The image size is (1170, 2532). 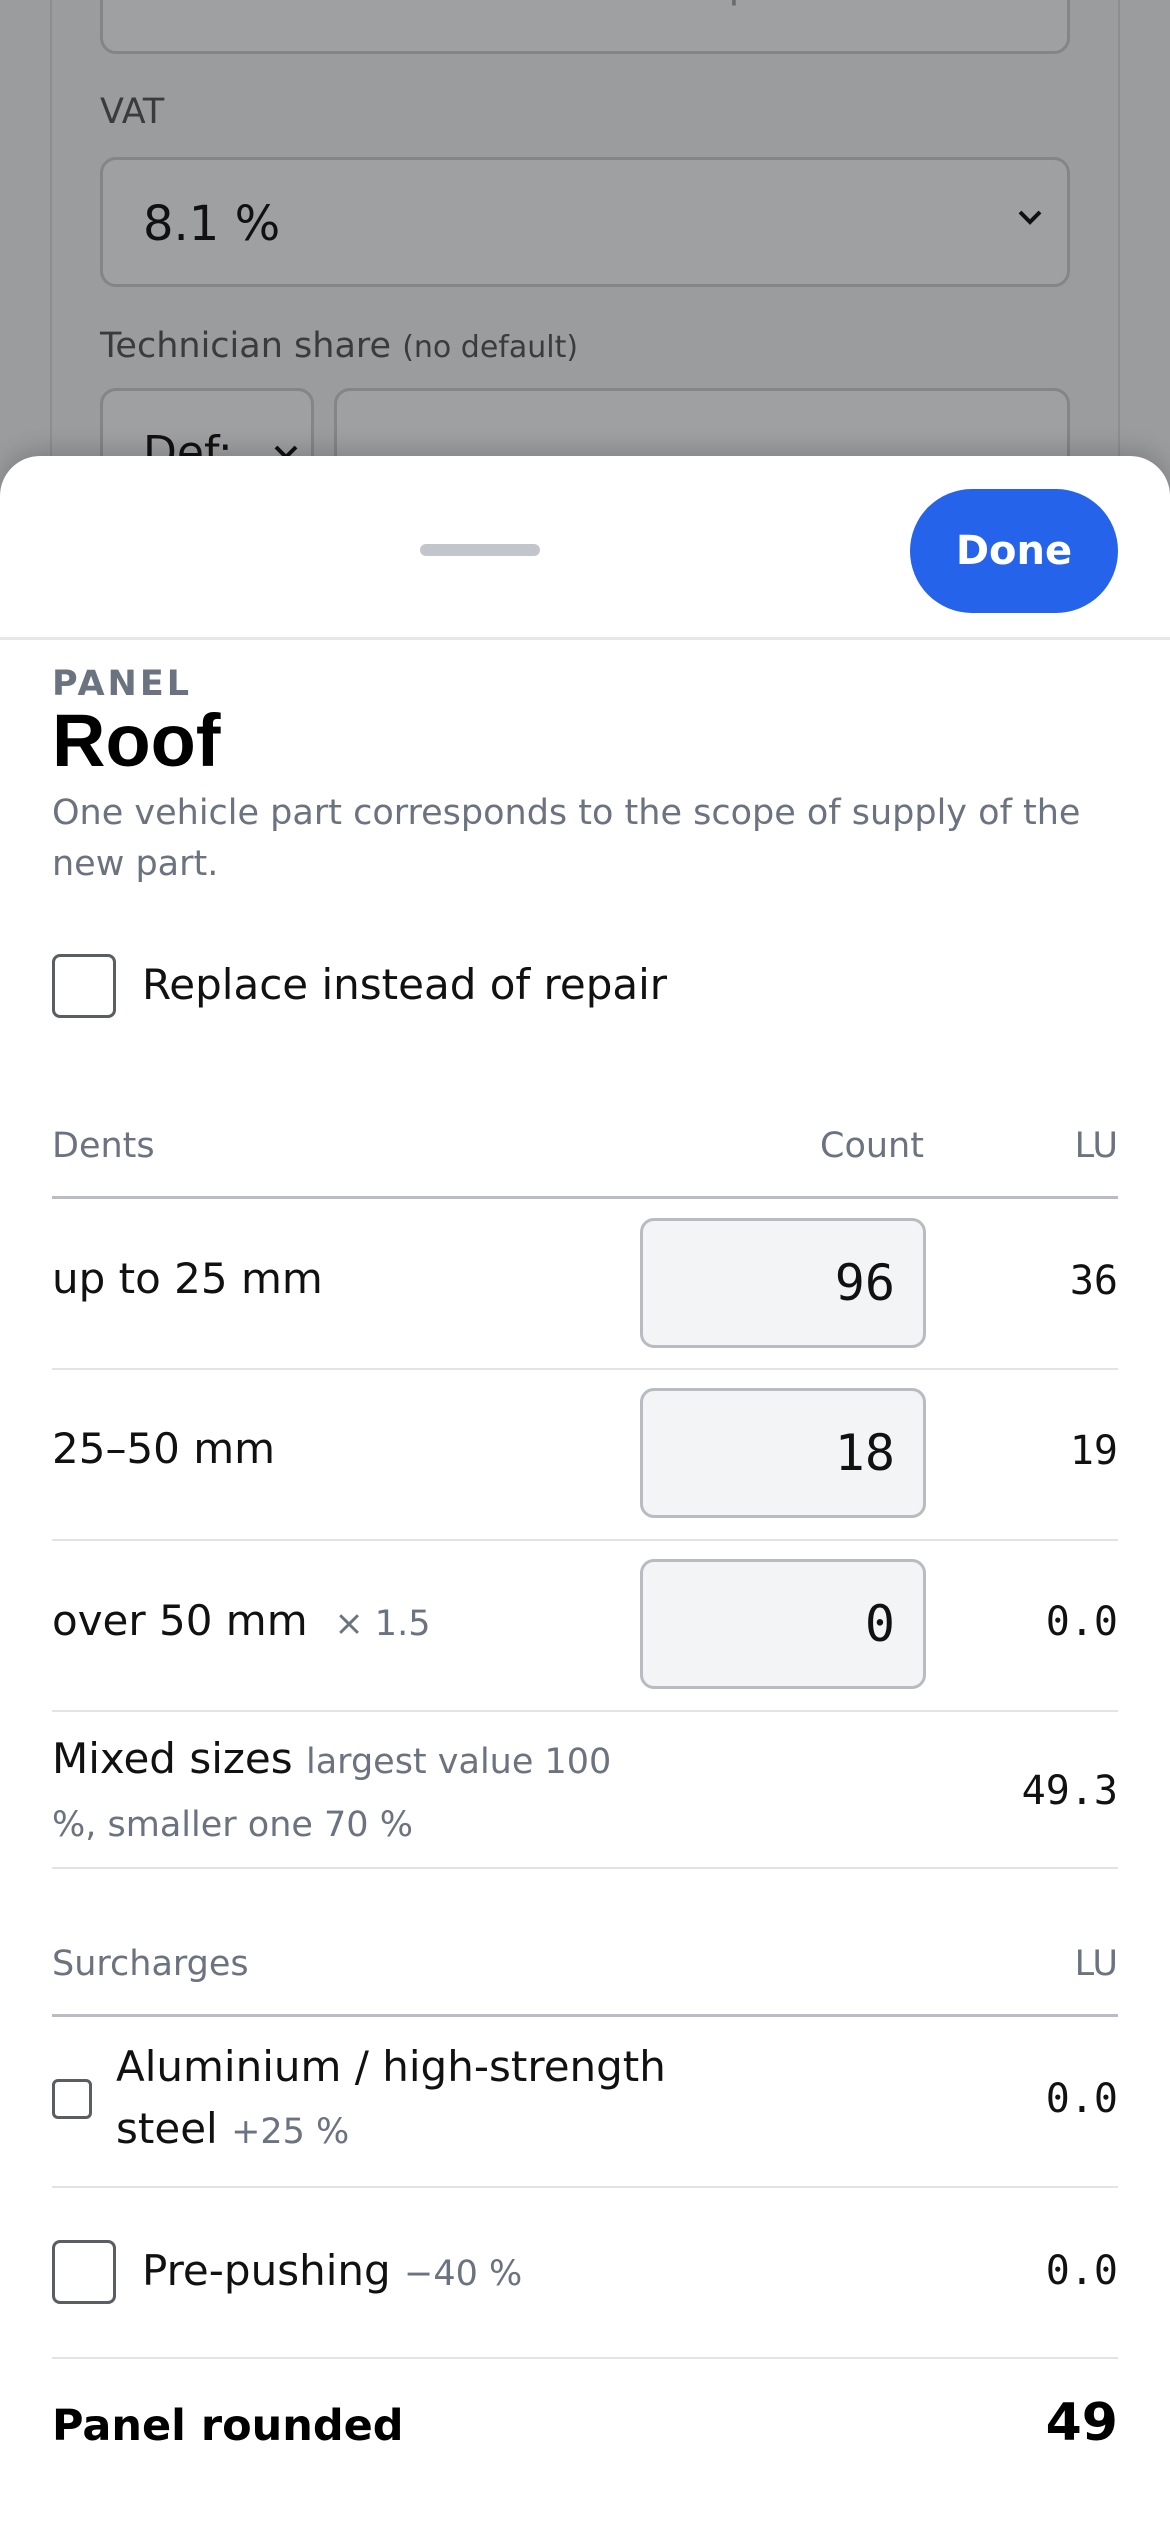 What do you see at coordinates (585, 27) in the screenshot?
I see `background-optional-field: optional` at bounding box center [585, 27].